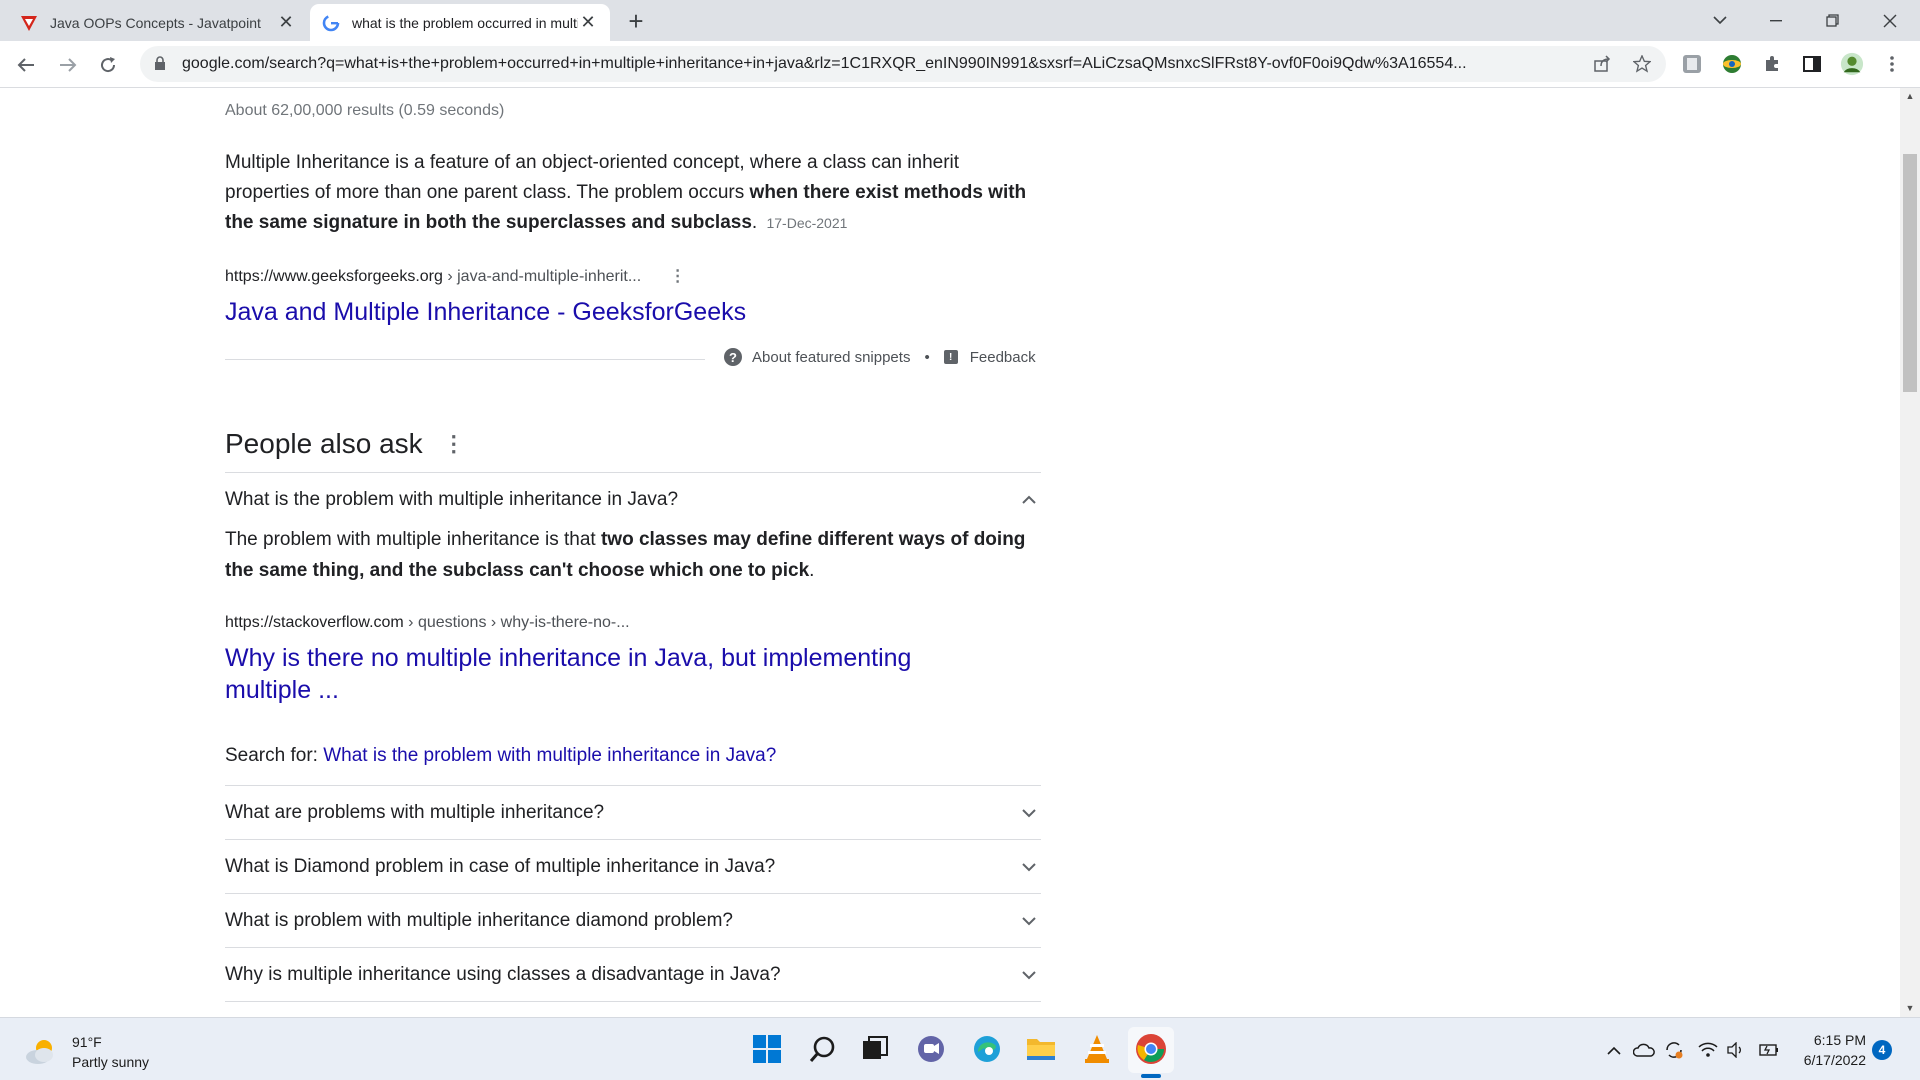 The height and width of the screenshot is (1080, 1920). Describe the element at coordinates (274, 755) in the screenshot. I see `search-for-label: Search for:` at that location.